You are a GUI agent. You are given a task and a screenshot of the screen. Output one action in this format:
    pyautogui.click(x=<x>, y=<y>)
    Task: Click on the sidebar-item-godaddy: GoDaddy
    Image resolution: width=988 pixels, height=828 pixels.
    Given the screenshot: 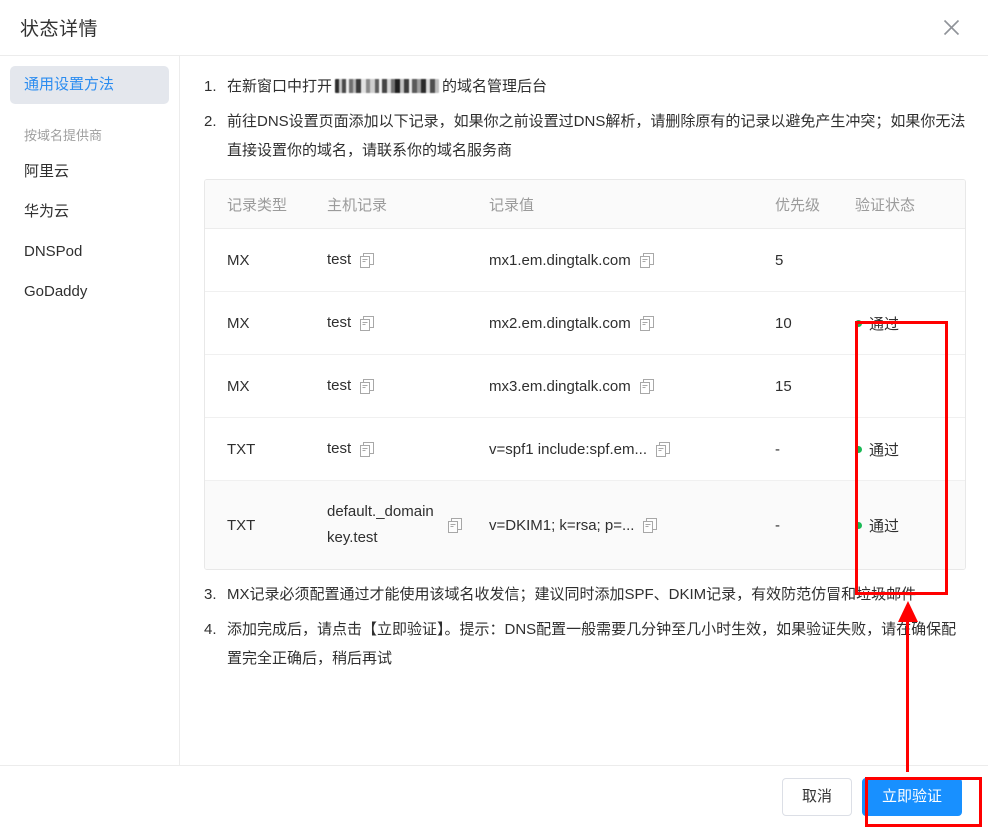 What is the action you would take?
    pyautogui.click(x=89, y=292)
    